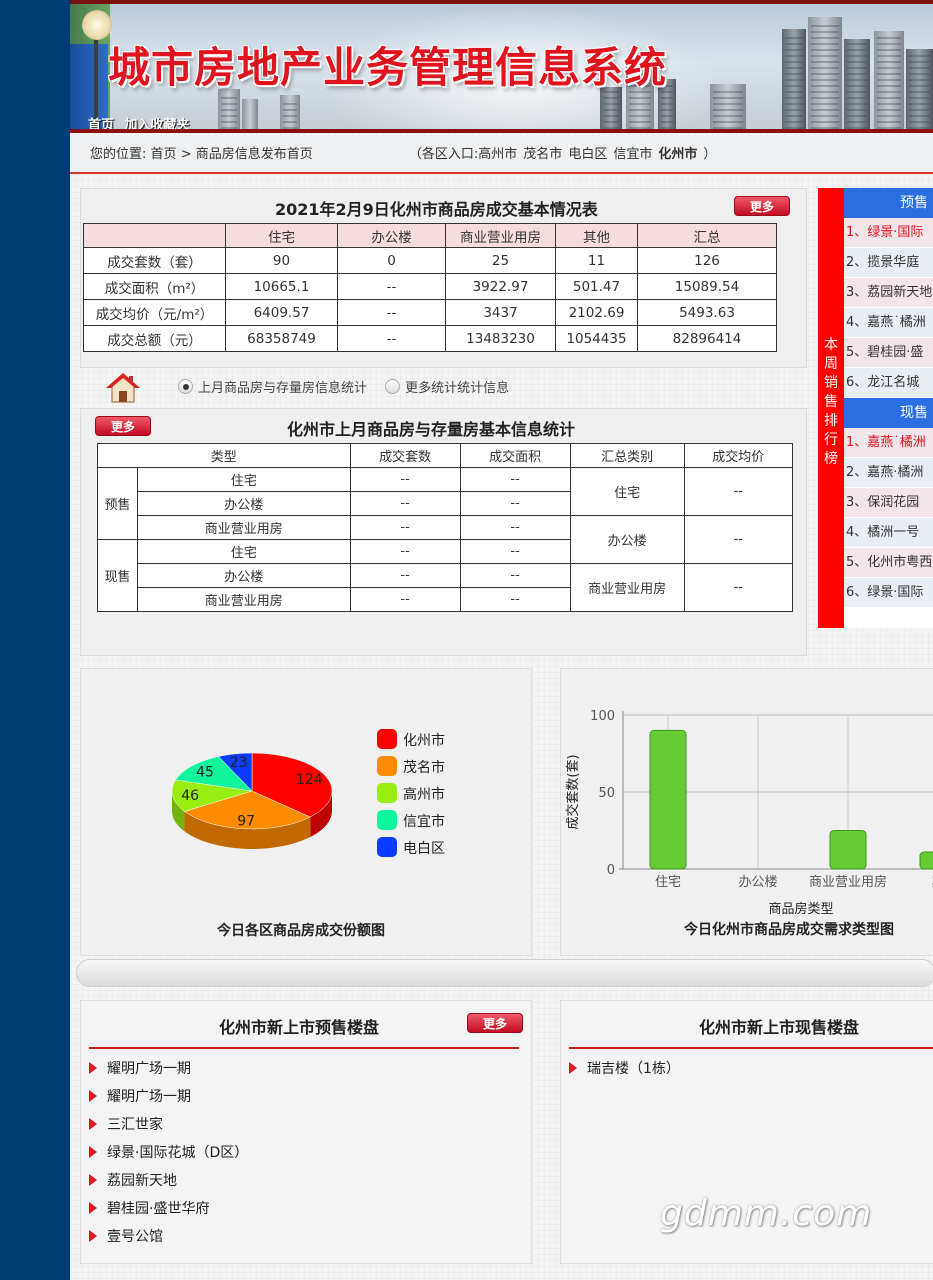 Image resolution: width=933 pixels, height=1280 pixels. I want to click on district-link-dianbai: 电白区, so click(587, 154).